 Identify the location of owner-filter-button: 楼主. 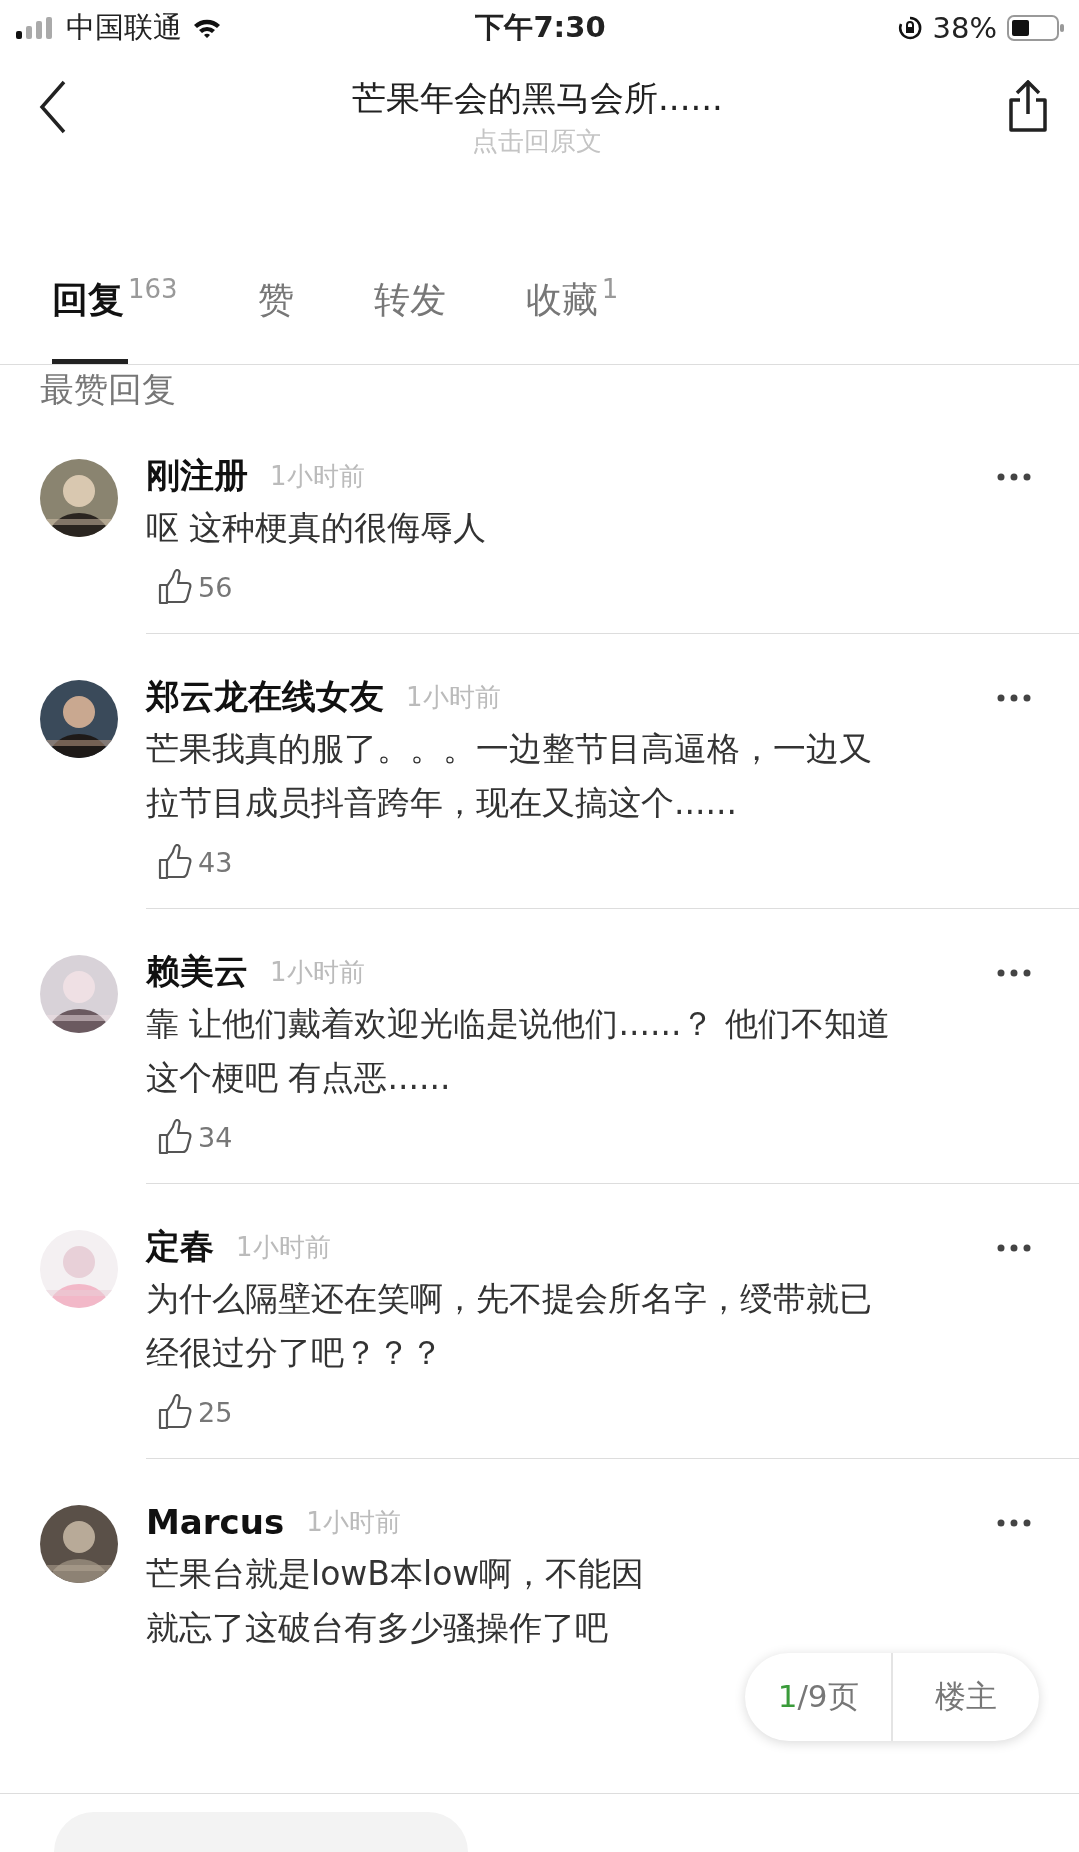
(965, 1697).